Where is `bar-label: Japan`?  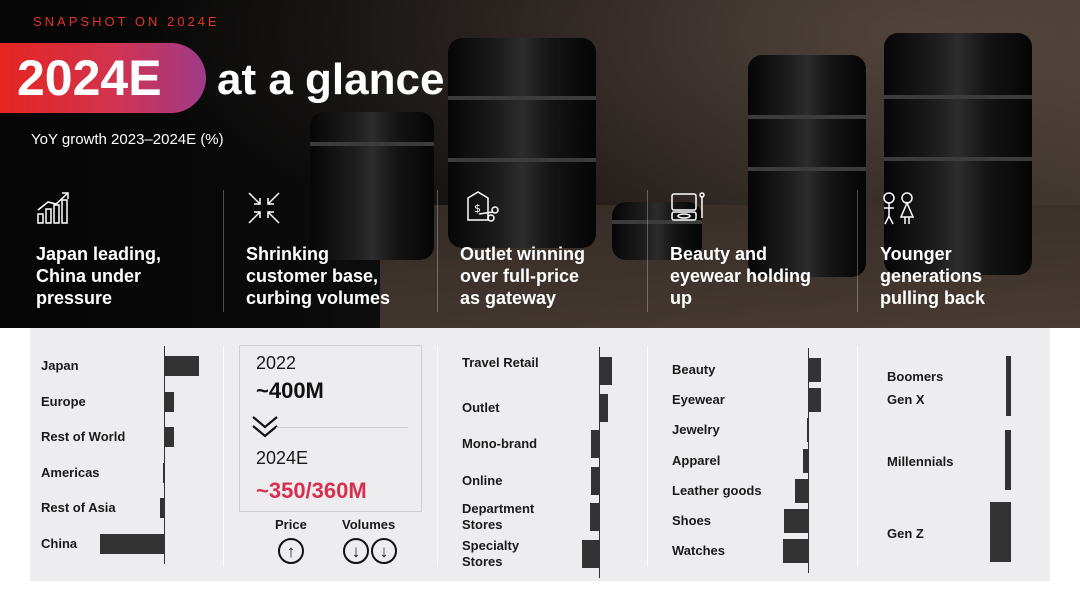 bar-label: Japan is located at coordinates (60, 365).